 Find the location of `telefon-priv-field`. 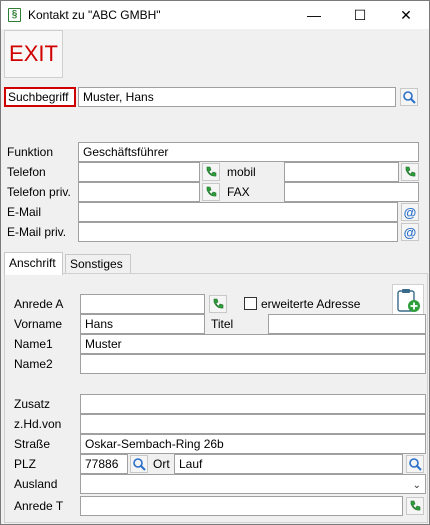

telefon-priv-field is located at coordinates (139, 192).